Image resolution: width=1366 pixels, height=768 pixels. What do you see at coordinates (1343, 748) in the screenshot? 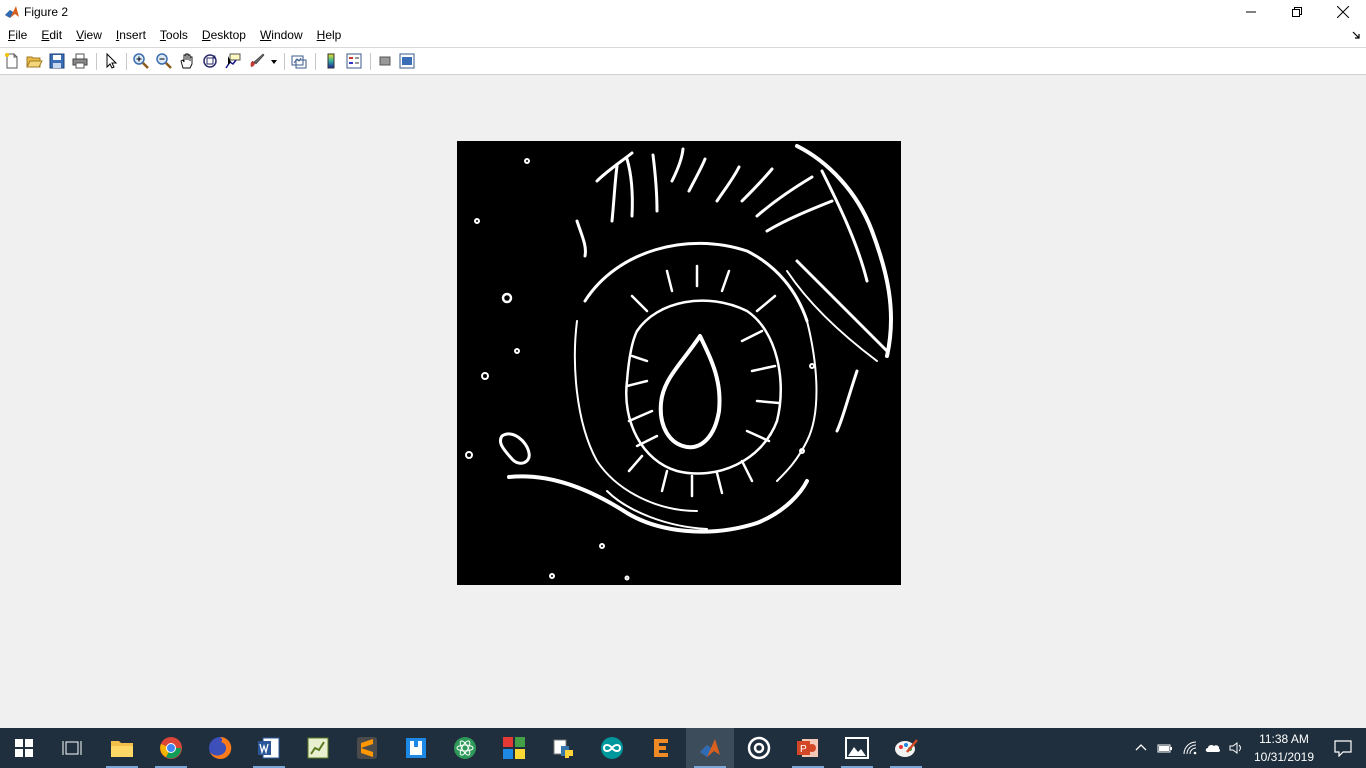
I see `action-center-icon` at bounding box center [1343, 748].